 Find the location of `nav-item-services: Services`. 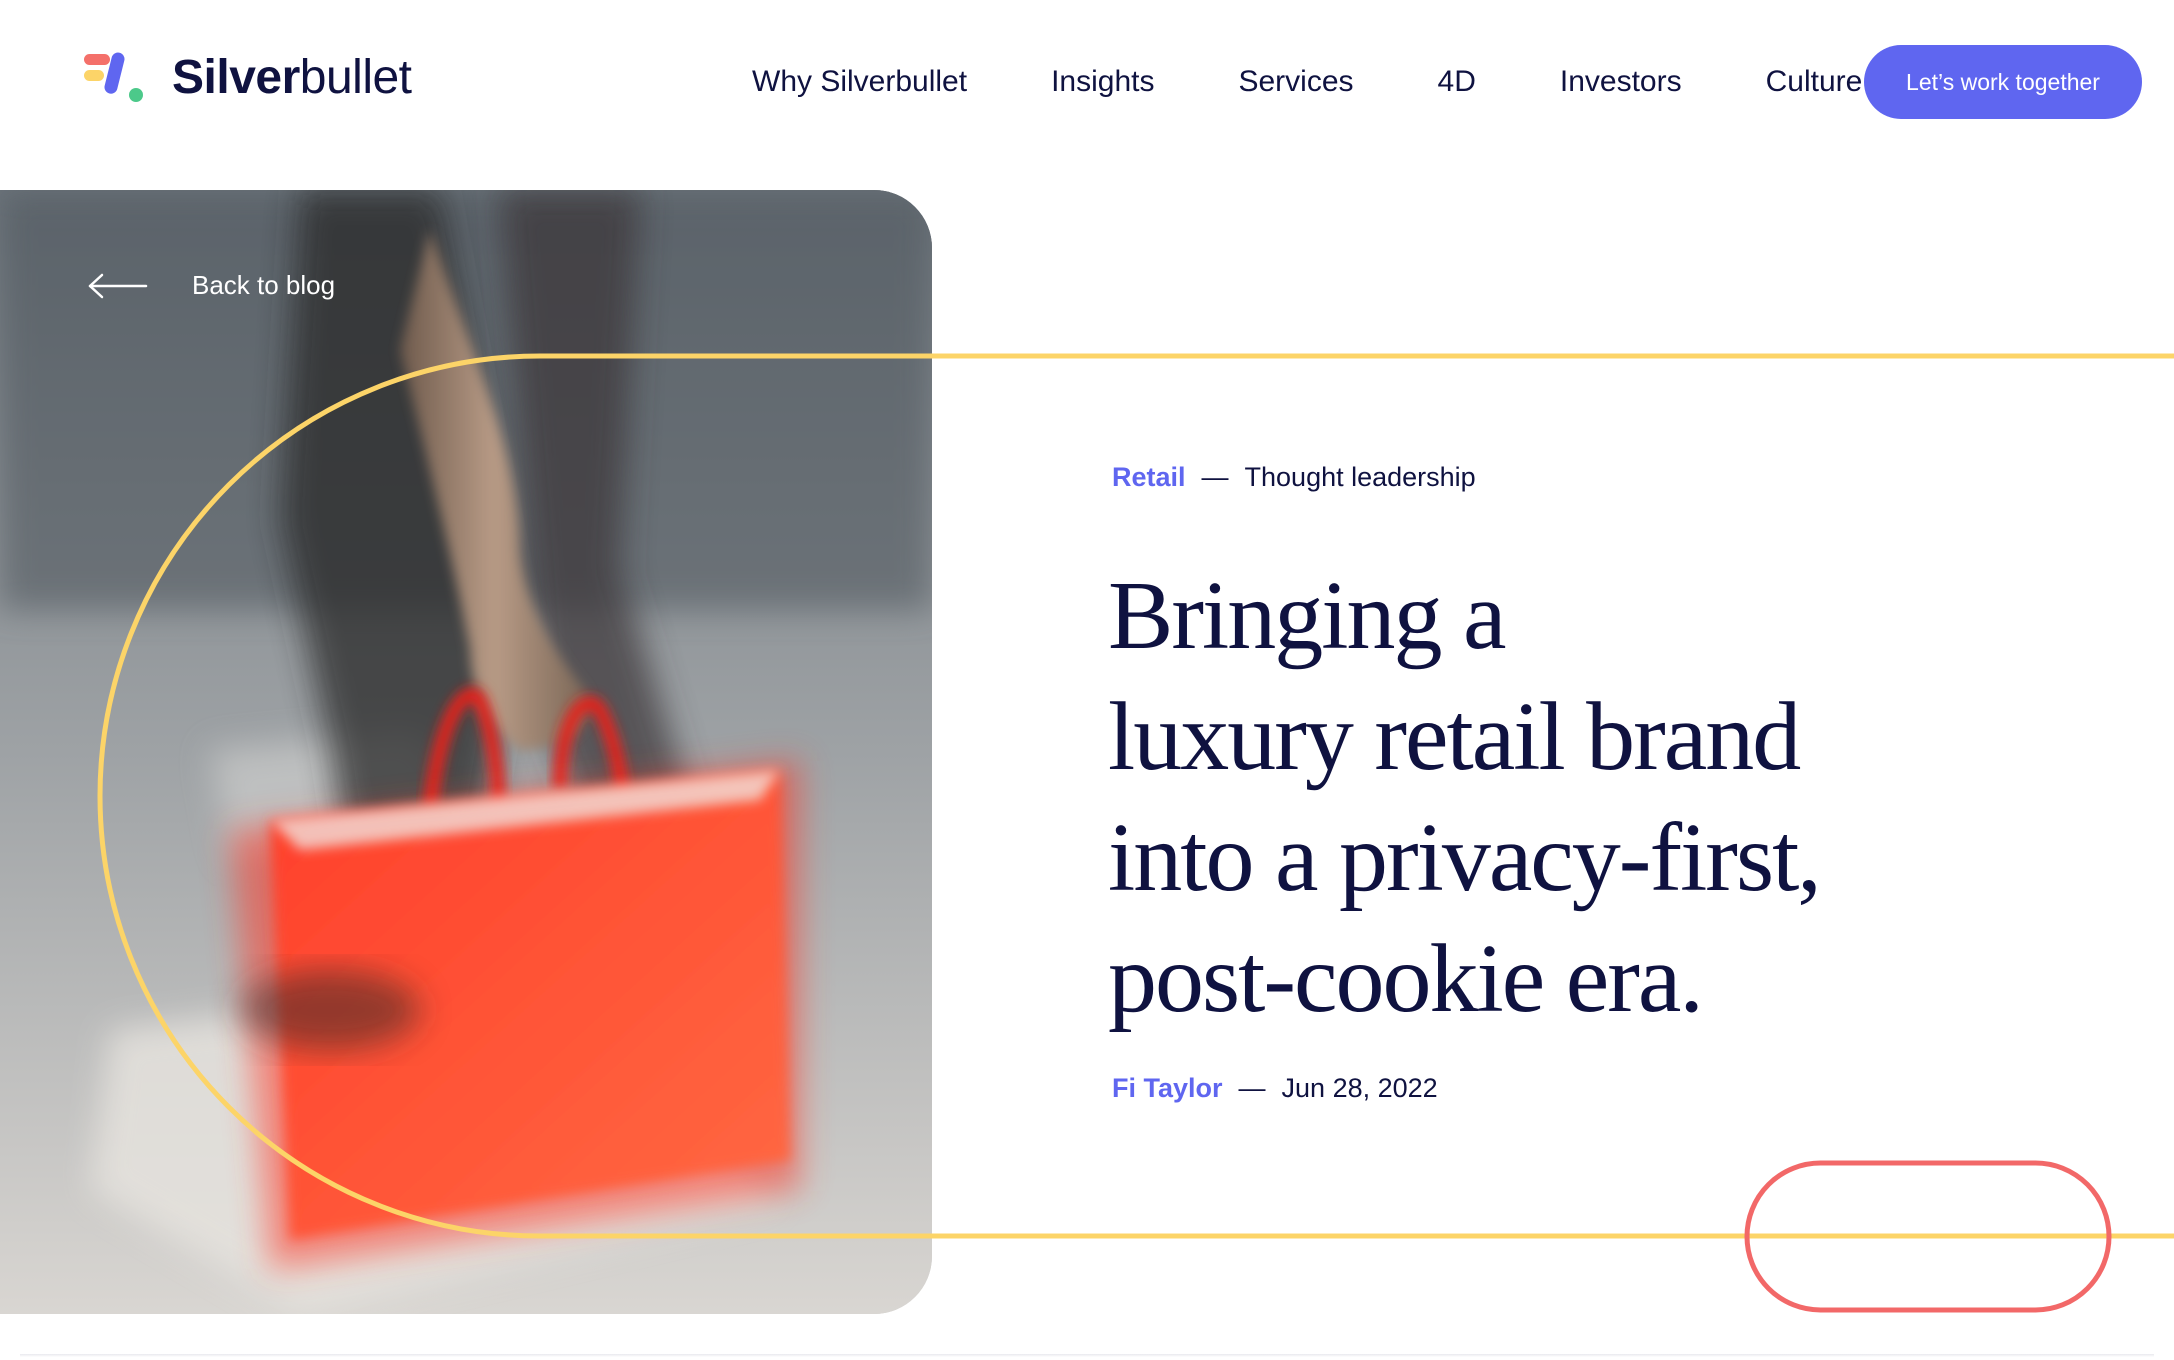

nav-item-services: Services is located at coordinates (1295, 82).